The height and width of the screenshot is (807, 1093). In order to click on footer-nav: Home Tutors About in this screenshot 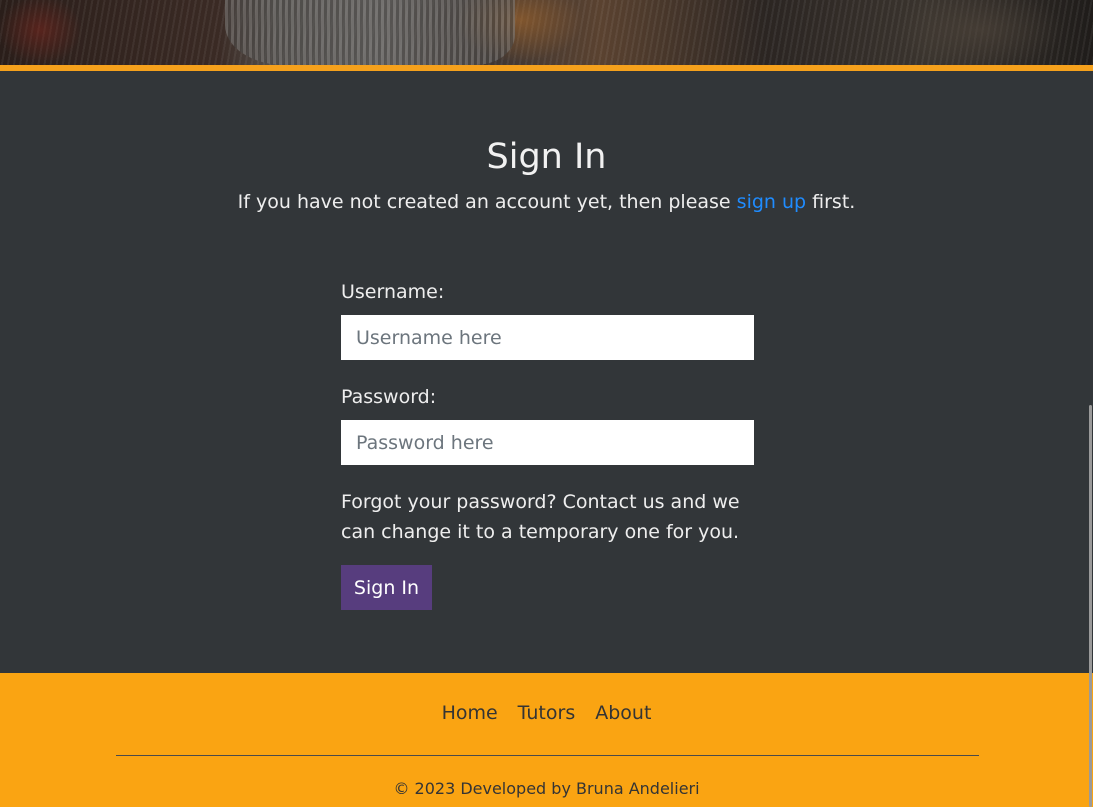, I will do `click(546, 713)`.